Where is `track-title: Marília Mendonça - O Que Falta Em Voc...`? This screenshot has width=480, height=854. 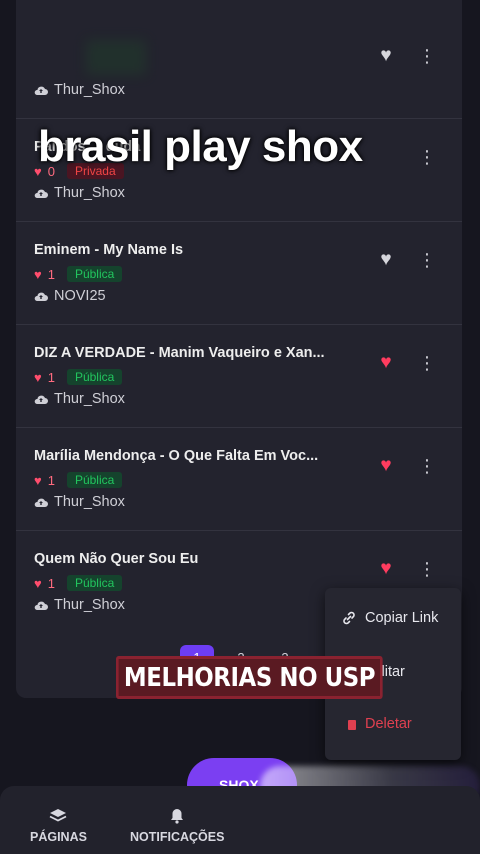
track-title: Marília Mendonça - O Que Falta Em Voc... is located at coordinates (176, 456).